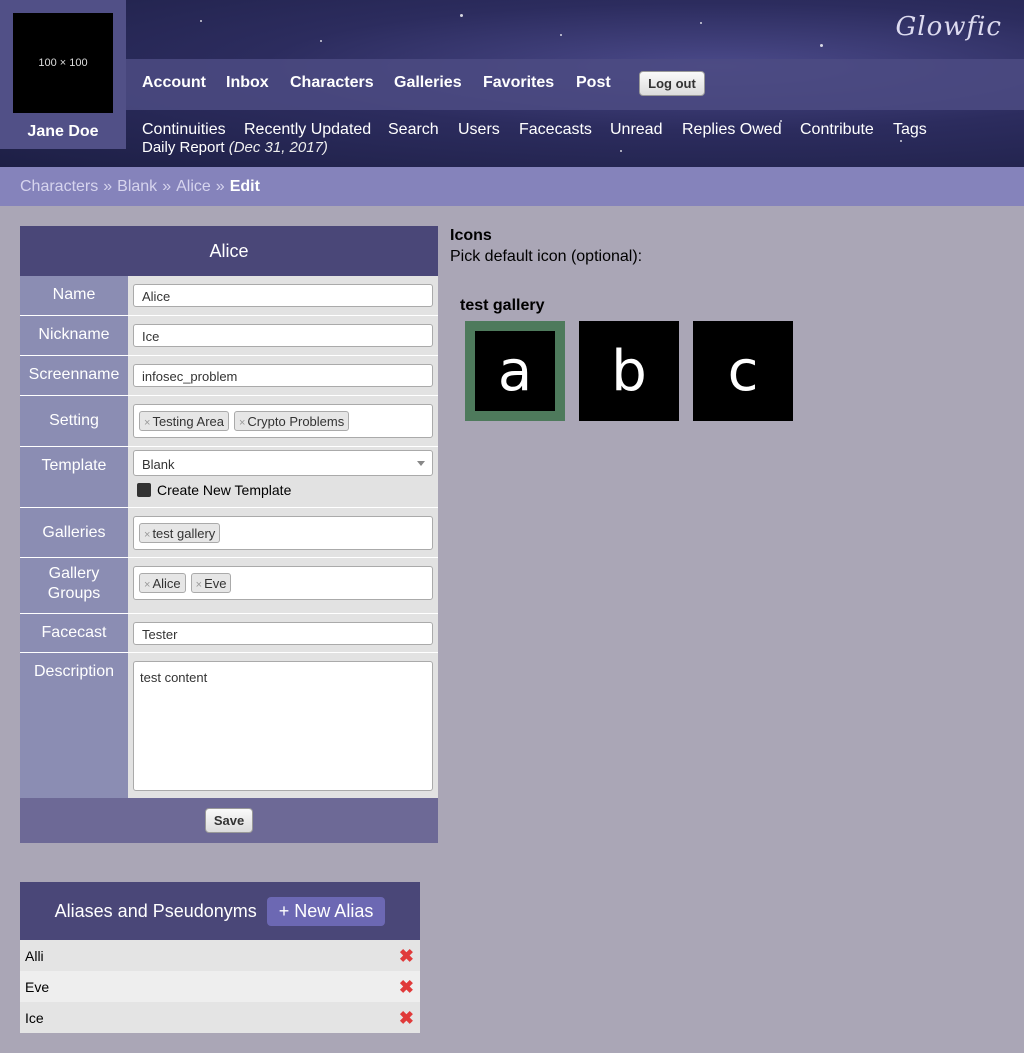 The image size is (1024, 1053). What do you see at coordinates (672, 83) in the screenshot?
I see `logout-button: Log out` at bounding box center [672, 83].